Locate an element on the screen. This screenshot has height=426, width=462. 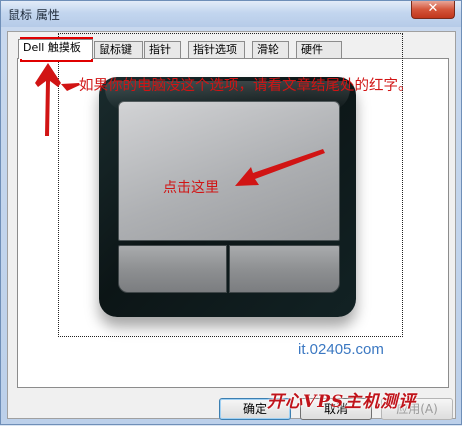
arrow-up-icon is located at coordinates (48, 99).